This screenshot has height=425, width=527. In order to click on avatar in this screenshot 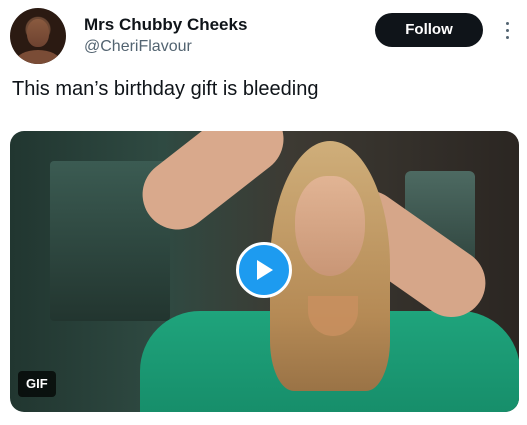, I will do `click(38, 36)`.